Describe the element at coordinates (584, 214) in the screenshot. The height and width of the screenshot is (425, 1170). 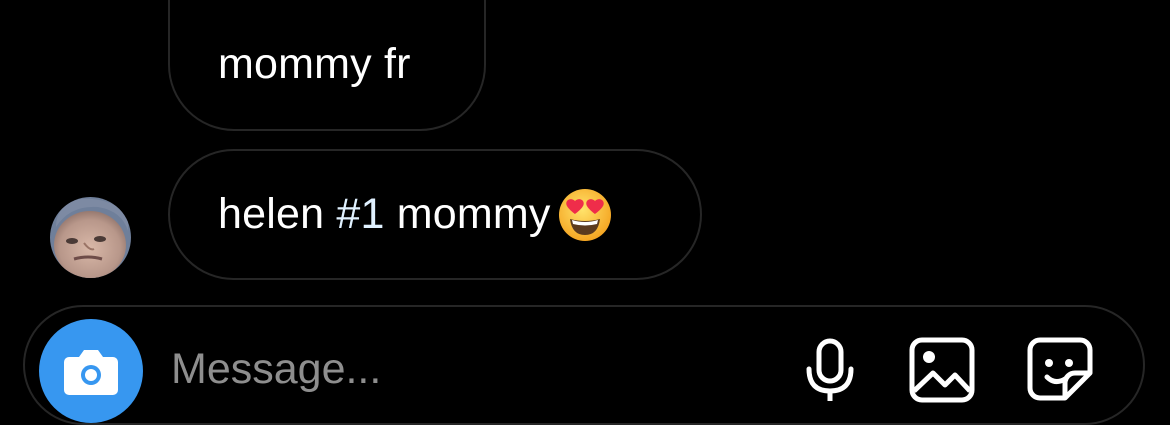
I see `heart-eyes-emoji` at that location.